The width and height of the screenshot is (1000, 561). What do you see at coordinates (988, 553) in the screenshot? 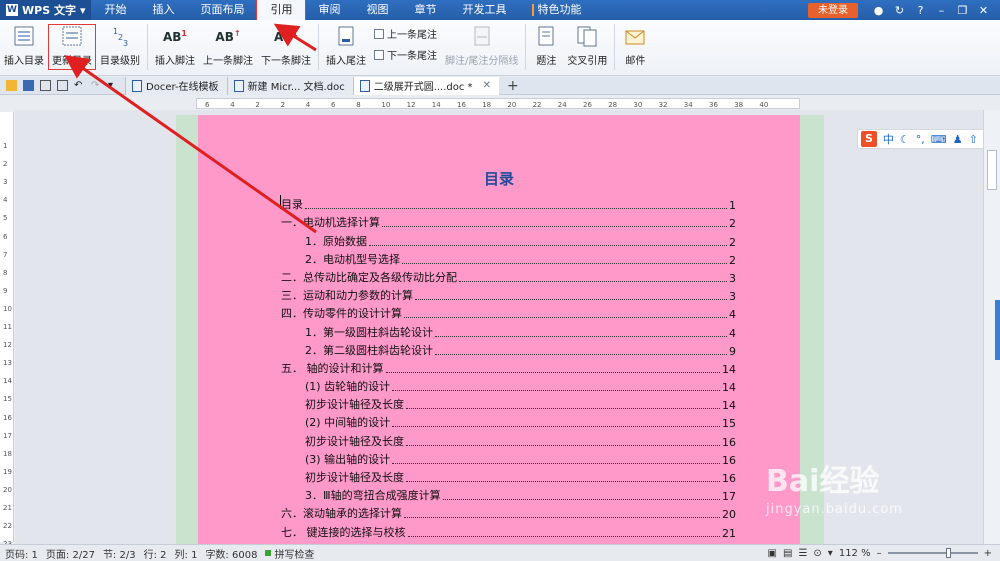
I see `zoom-in-icon: +` at bounding box center [988, 553].